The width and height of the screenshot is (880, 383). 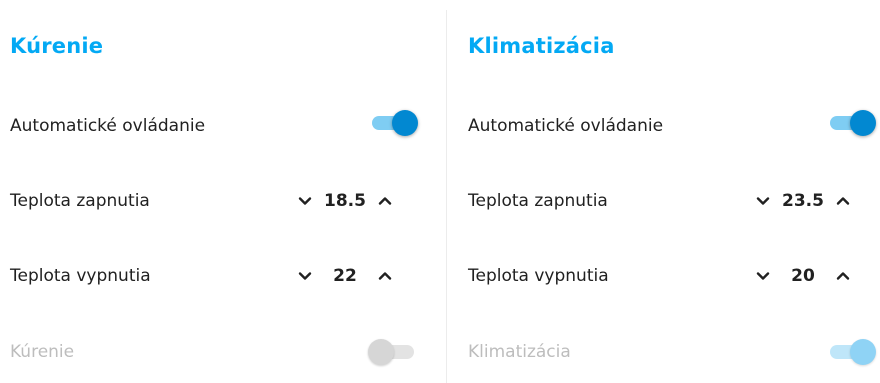 I want to click on cooling-on-temp-value: 23.5, so click(x=803, y=201).